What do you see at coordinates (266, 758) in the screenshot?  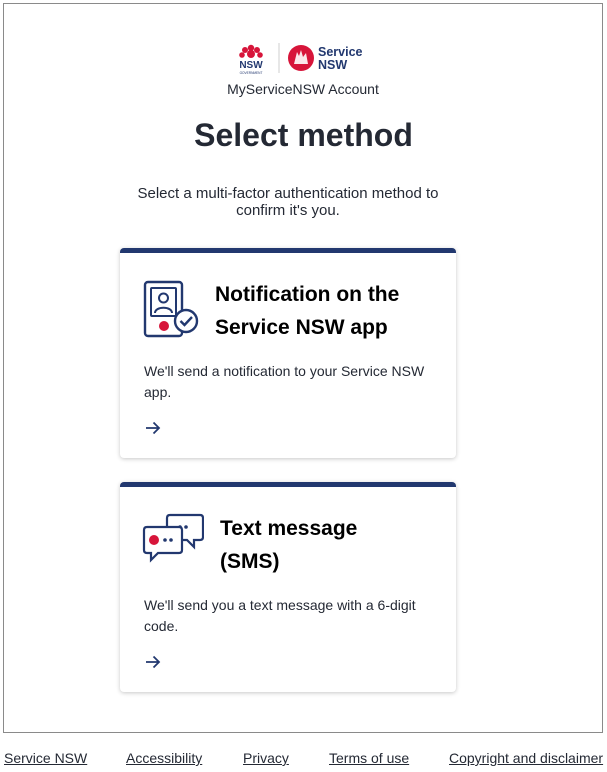 I see `footer-link-privacy: Privacy` at bounding box center [266, 758].